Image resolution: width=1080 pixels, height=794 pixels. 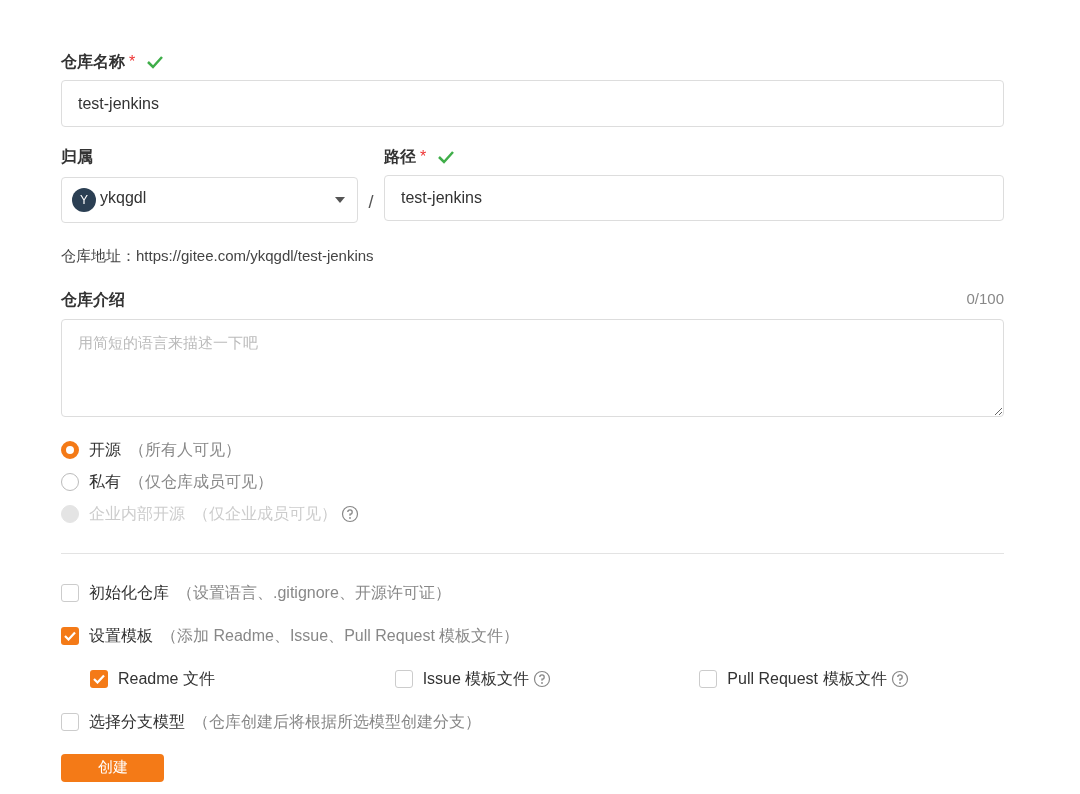 I want to click on option-label: Pull Request 模板文件, so click(x=807, y=678).